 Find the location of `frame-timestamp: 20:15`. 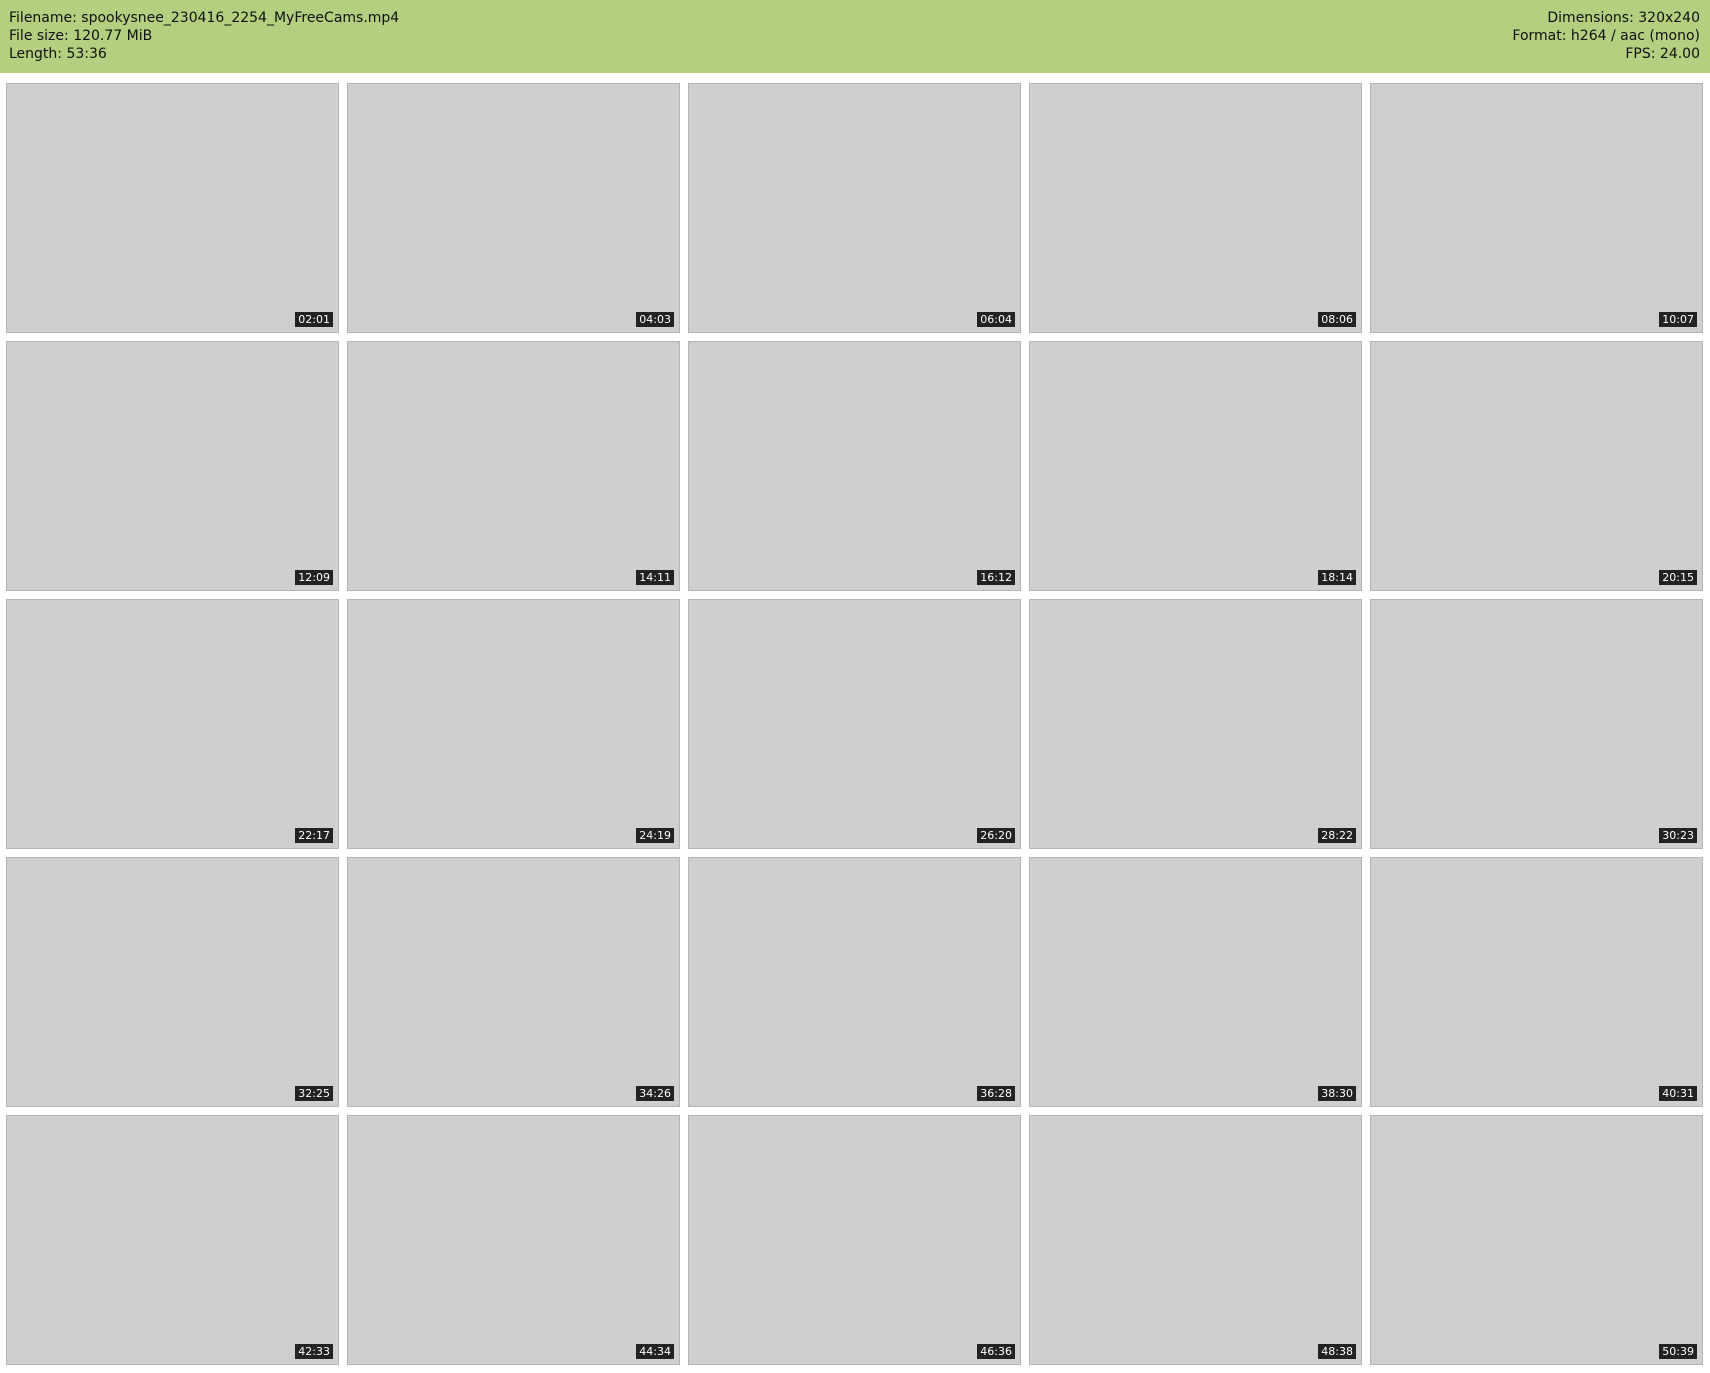

frame-timestamp: 20:15 is located at coordinates (1678, 577).